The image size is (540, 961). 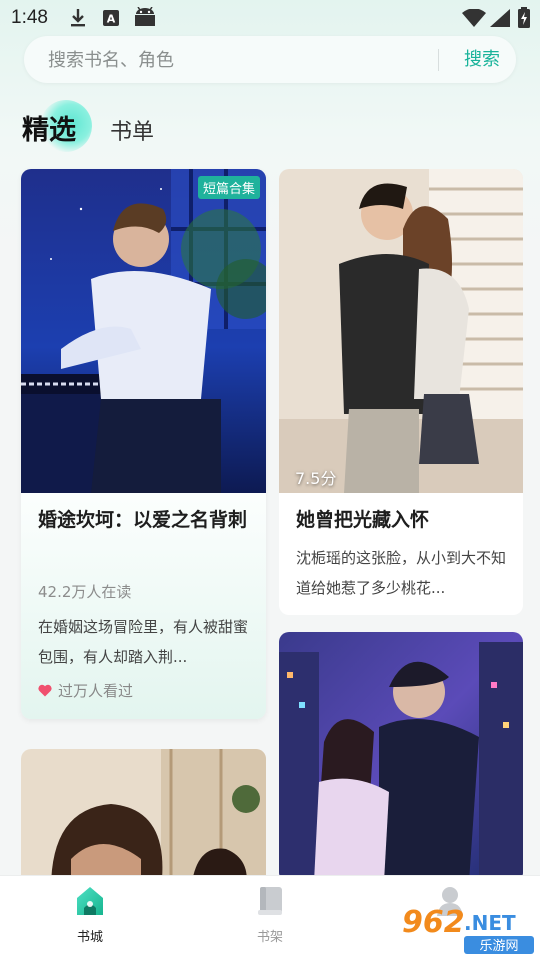 I want to click on home-icon, so click(x=90, y=901).